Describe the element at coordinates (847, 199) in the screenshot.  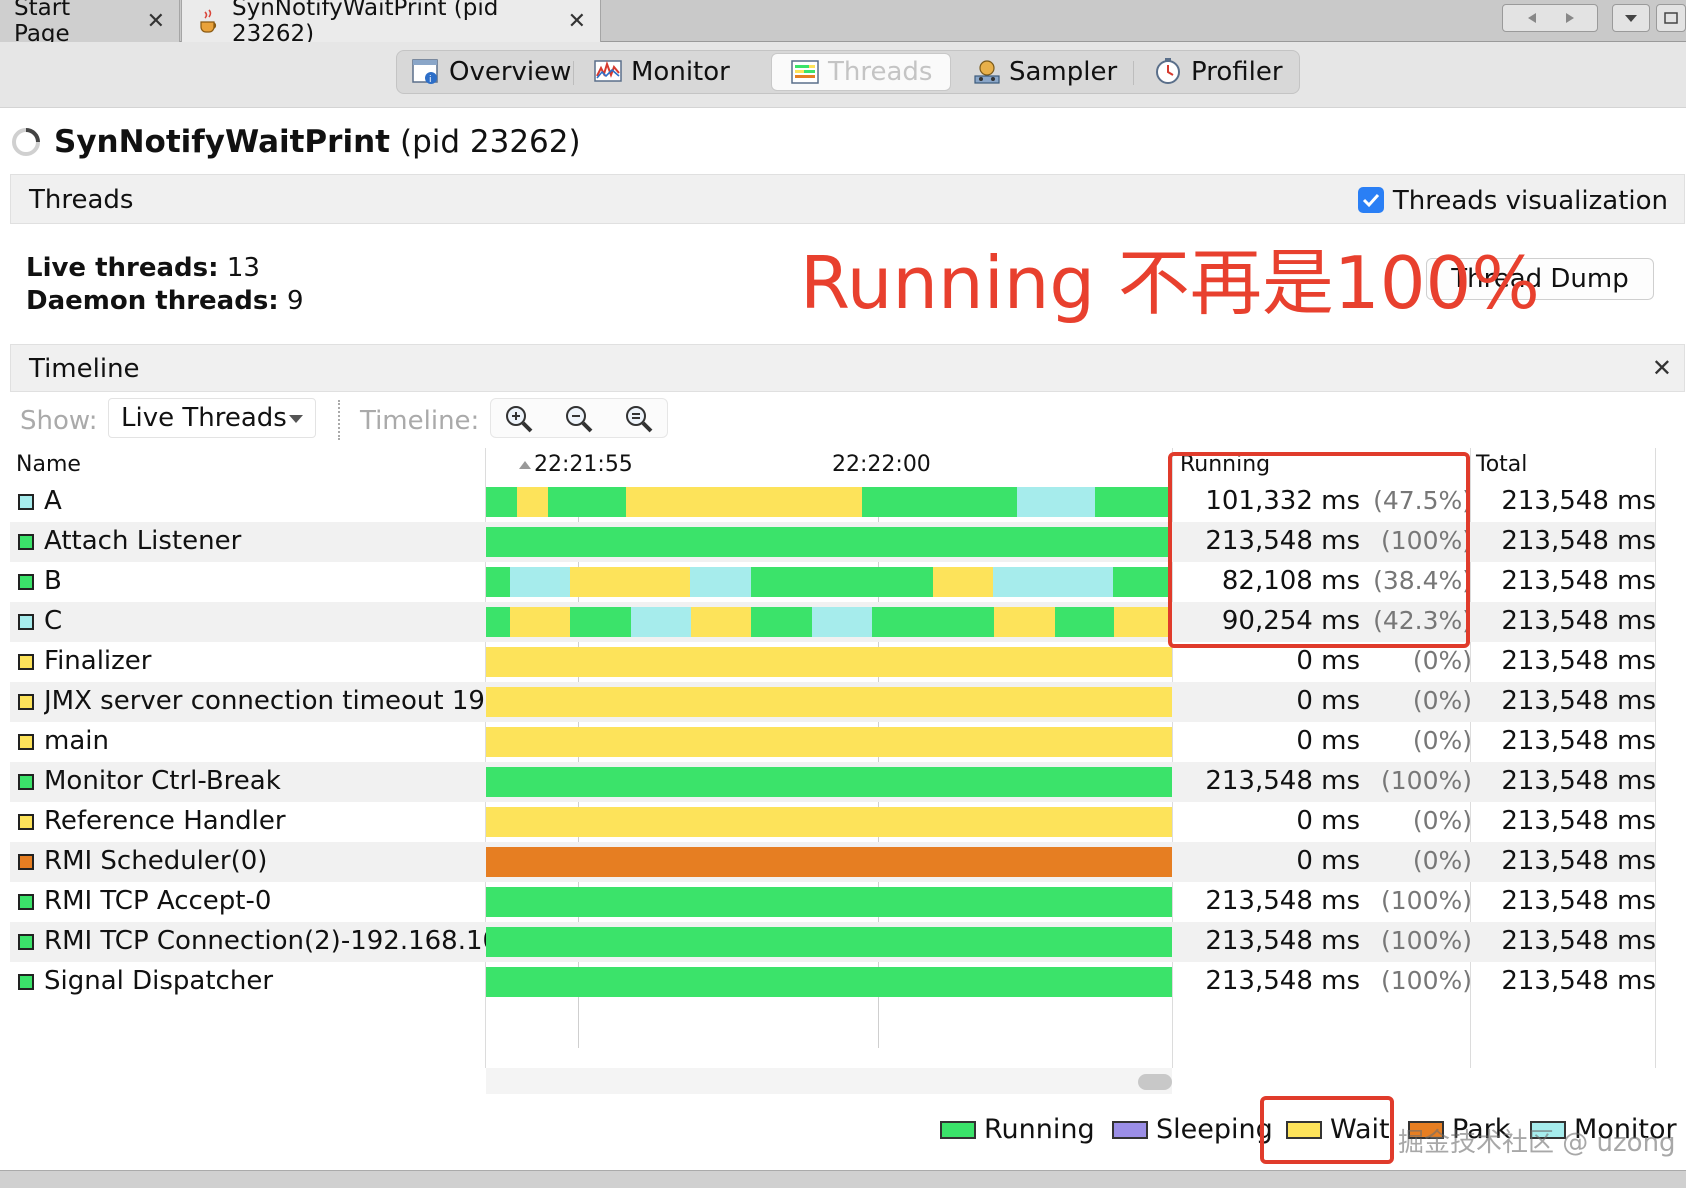
I see `threads-section-header: Threads Threads visualization` at that location.